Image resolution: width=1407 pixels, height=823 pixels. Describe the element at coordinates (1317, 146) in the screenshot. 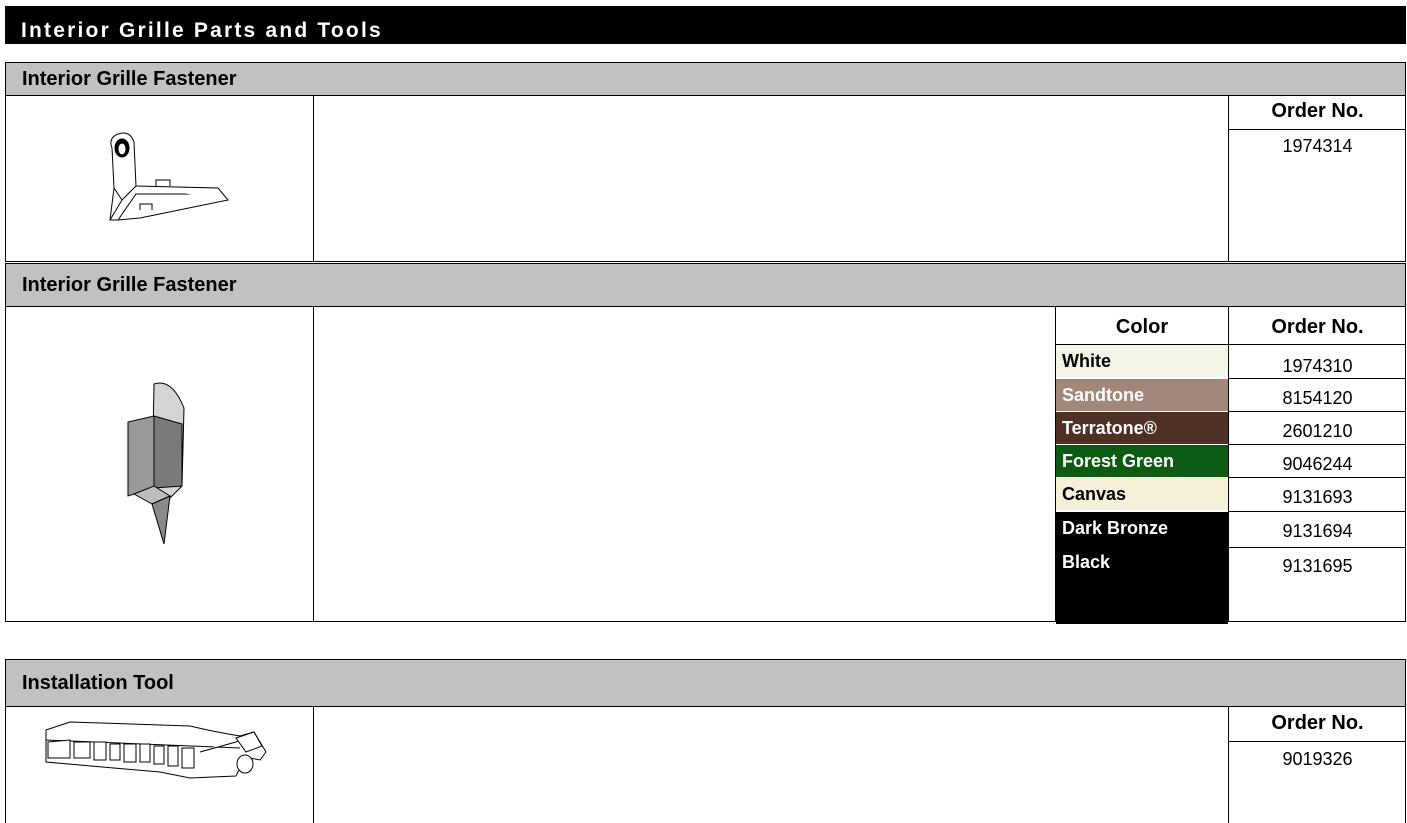

I see `order-no-value: 1974314` at that location.